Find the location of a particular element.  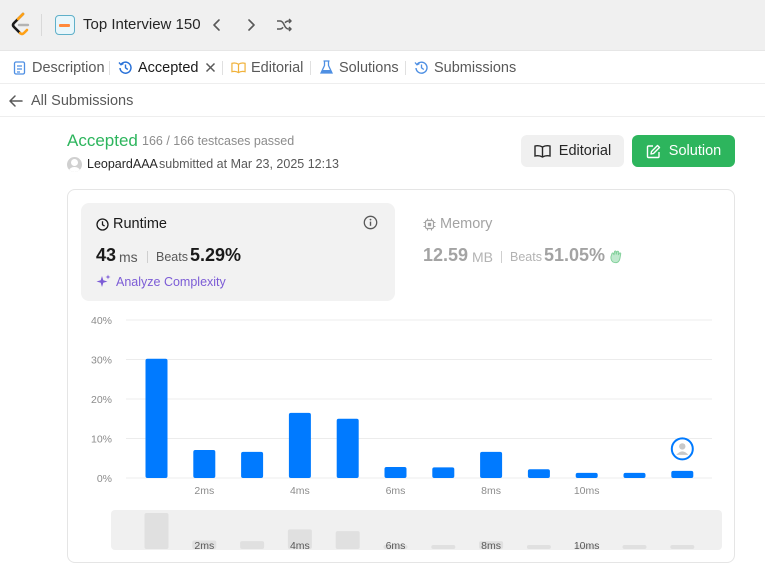

analyze-complexity-button: Analyze Complexity is located at coordinates (161, 281).